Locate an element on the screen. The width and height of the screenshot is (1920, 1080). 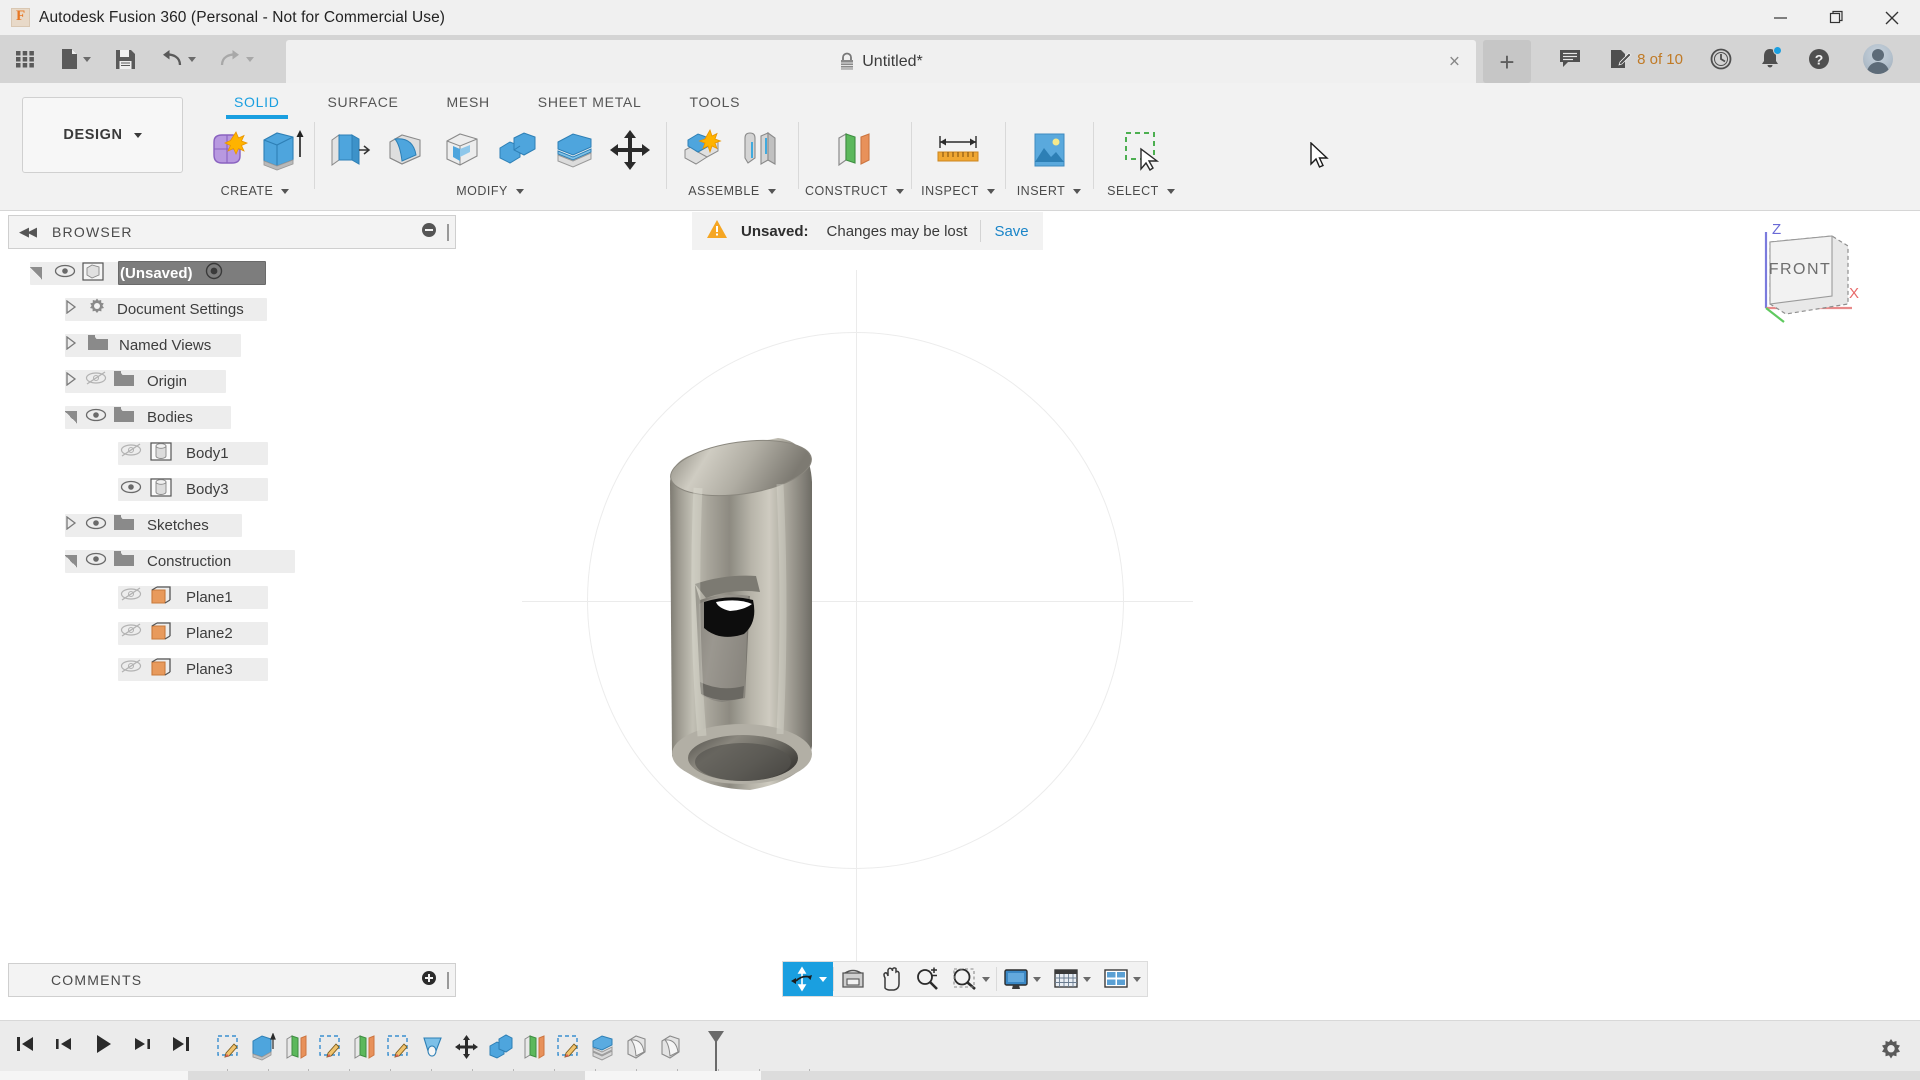
split-face-icon is located at coordinates (575, 150).